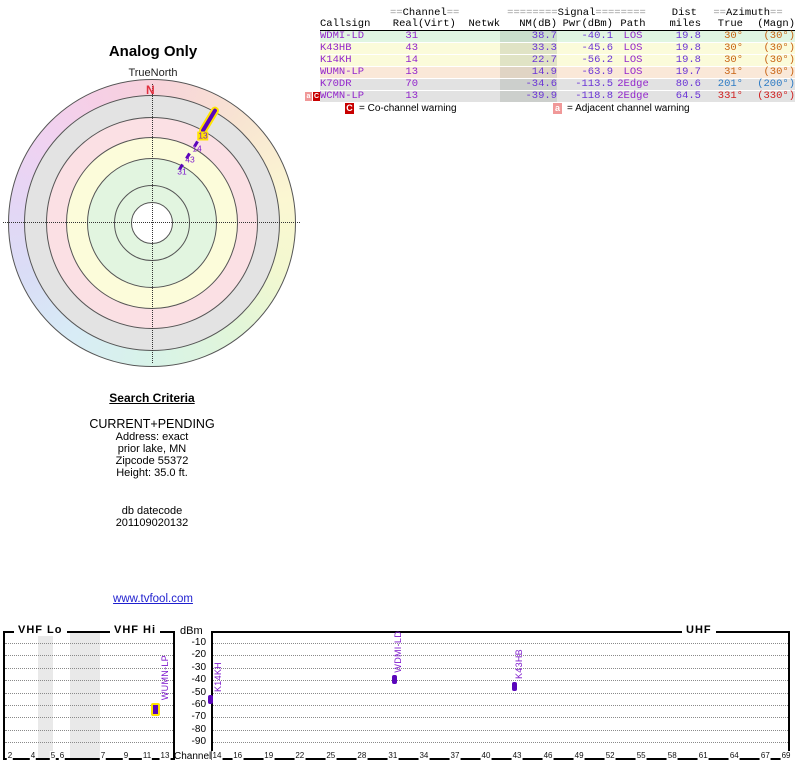 The image size is (800, 768). I want to click on cell-magn: (200°), so click(776, 84).